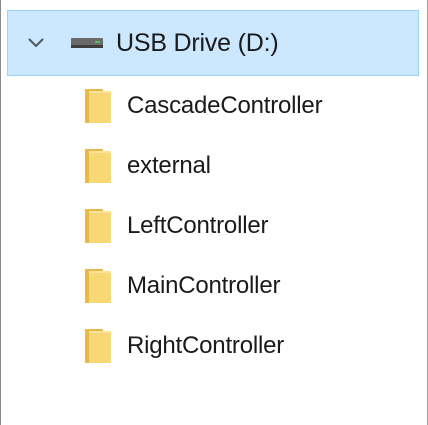 Image resolution: width=428 pixels, height=425 pixels. What do you see at coordinates (214, 166) in the screenshot?
I see `tree-item-folder: external` at bounding box center [214, 166].